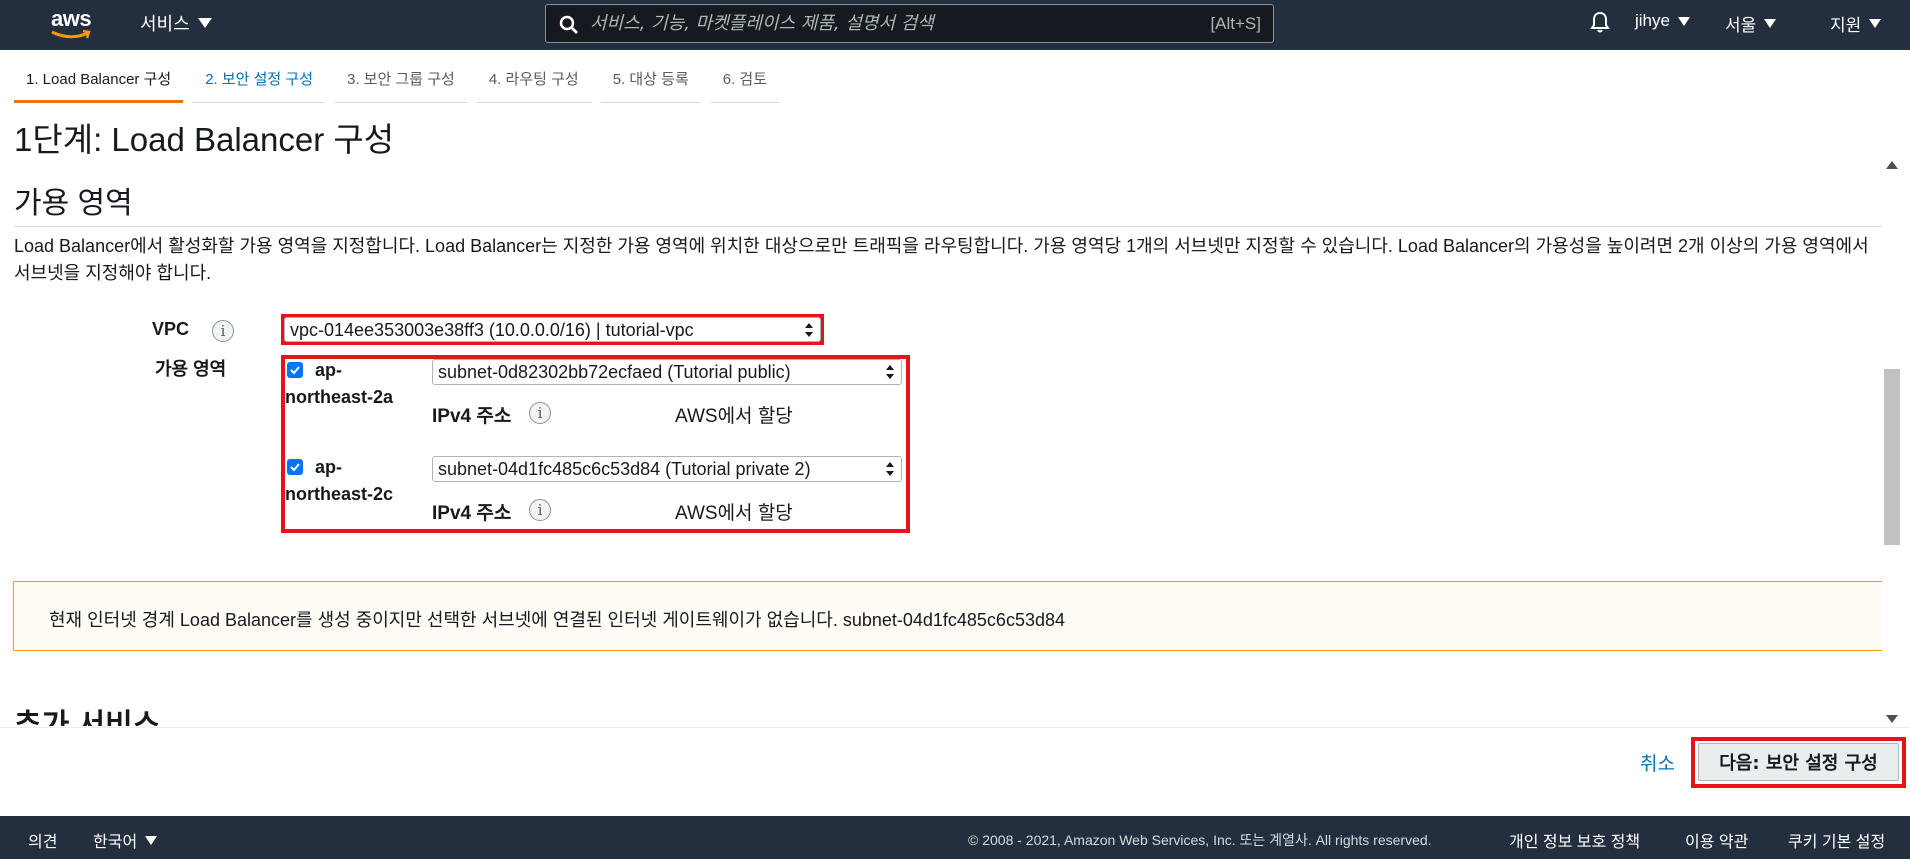 The width and height of the screenshot is (1910, 859). What do you see at coordinates (870, 23) in the screenshot?
I see `search-input` at bounding box center [870, 23].